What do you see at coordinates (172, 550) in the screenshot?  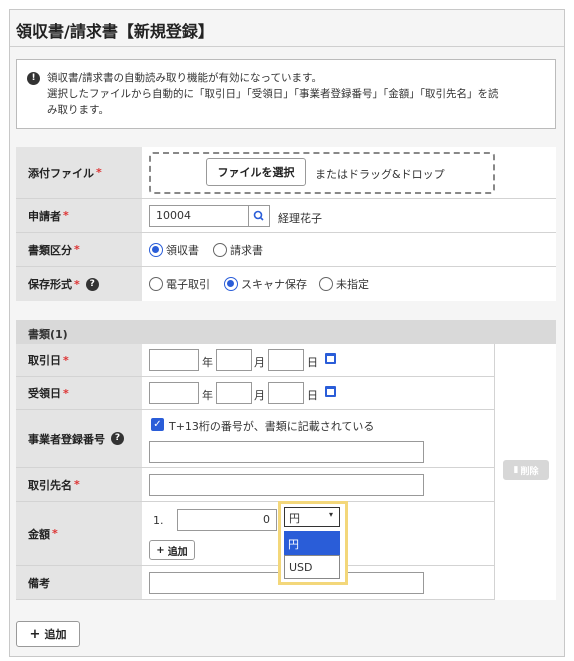 I see `add-amount-button: + 追加` at bounding box center [172, 550].